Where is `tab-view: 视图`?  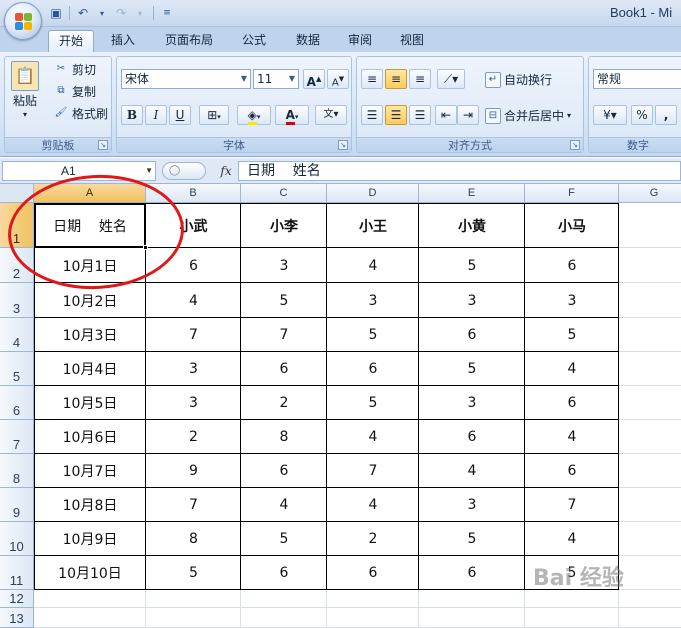
tab-view: 视图 is located at coordinates (412, 41).